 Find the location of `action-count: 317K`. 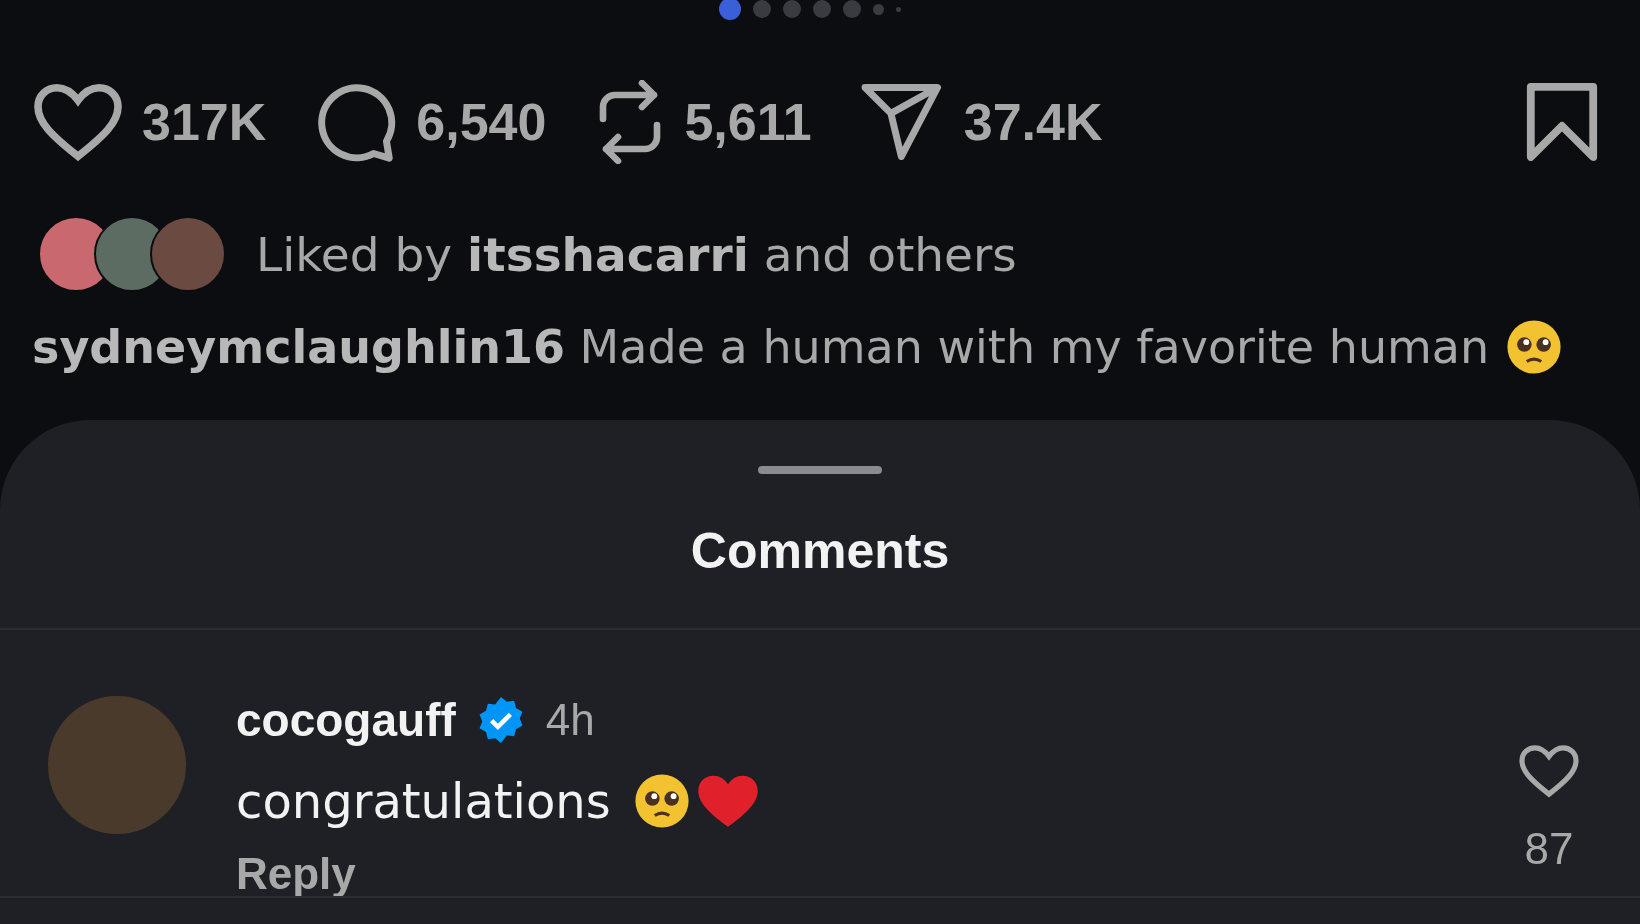

action-count: 317K is located at coordinates (204, 122).